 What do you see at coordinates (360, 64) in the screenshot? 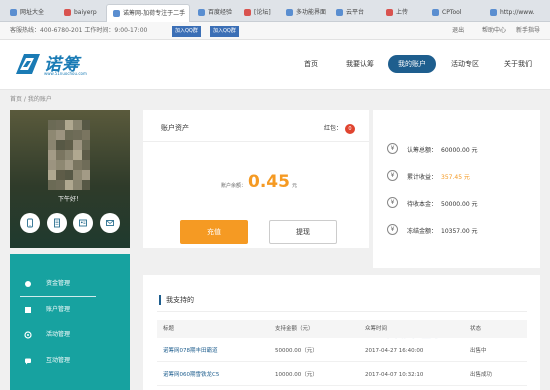
I see `nav-invest: 我要认筹` at bounding box center [360, 64].